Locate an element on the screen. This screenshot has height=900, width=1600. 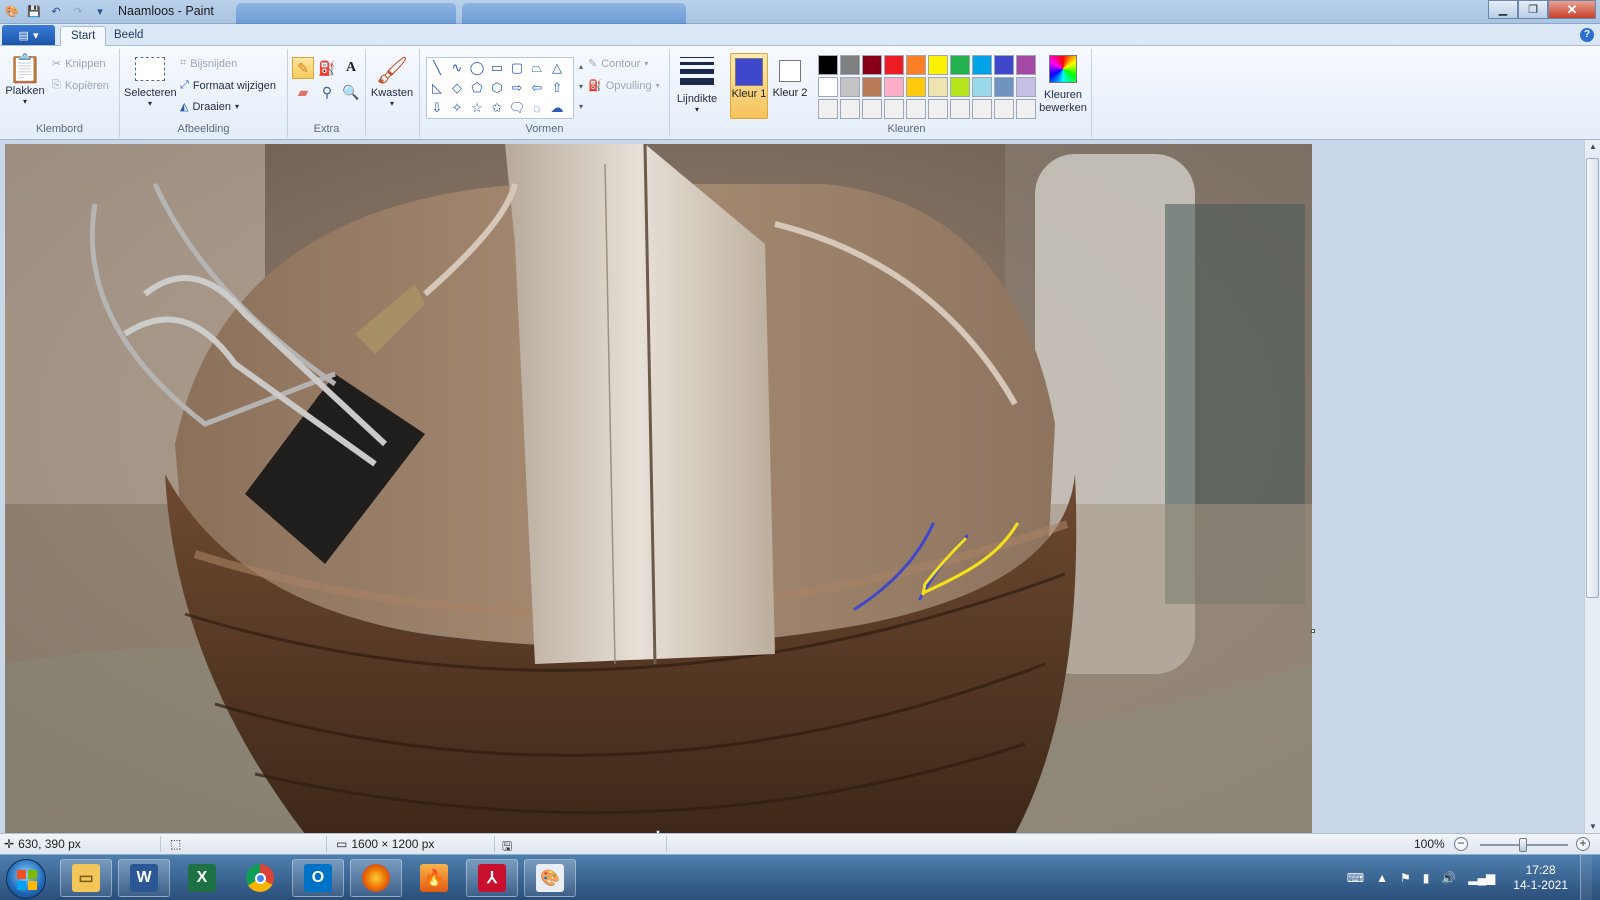
magnifier-icon: 🔍 is located at coordinates (351, 92).